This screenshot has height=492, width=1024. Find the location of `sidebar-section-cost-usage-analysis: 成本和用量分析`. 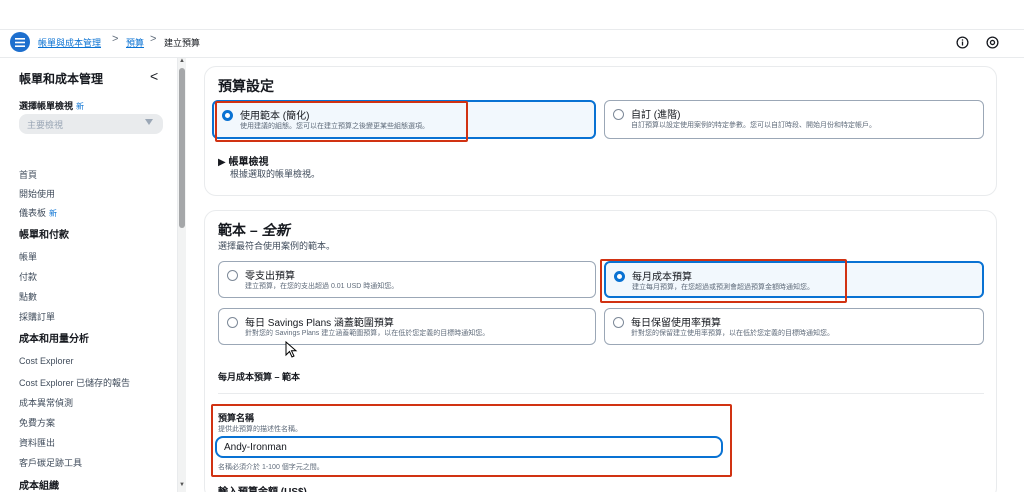

sidebar-section-cost-usage-analysis: 成本和用量分析 is located at coordinates (54, 339).